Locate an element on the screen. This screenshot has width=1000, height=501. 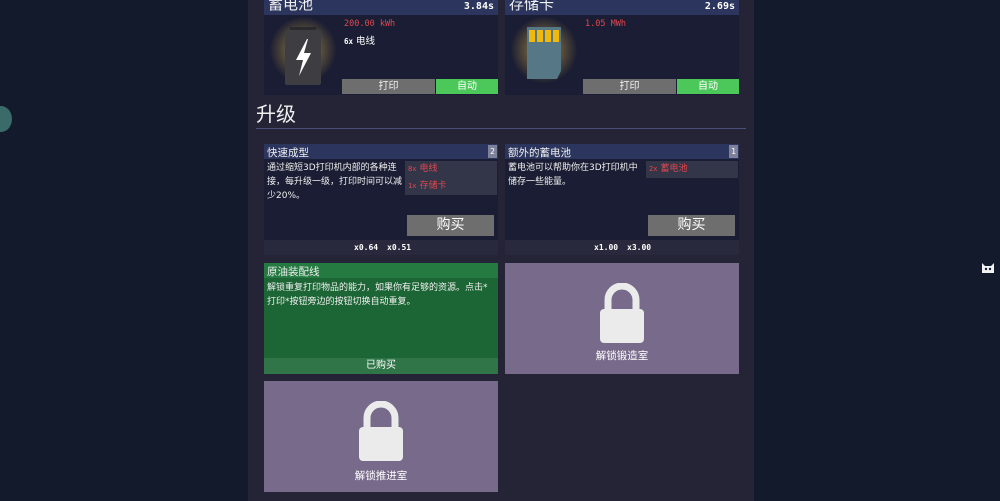
upgrade-multiplier-bar: x0.64 x0.51 is located at coordinates (381, 247).